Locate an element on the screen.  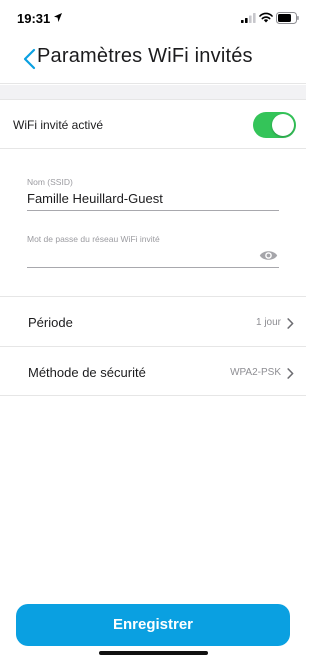
home-indicator is located at coordinates (153, 653).